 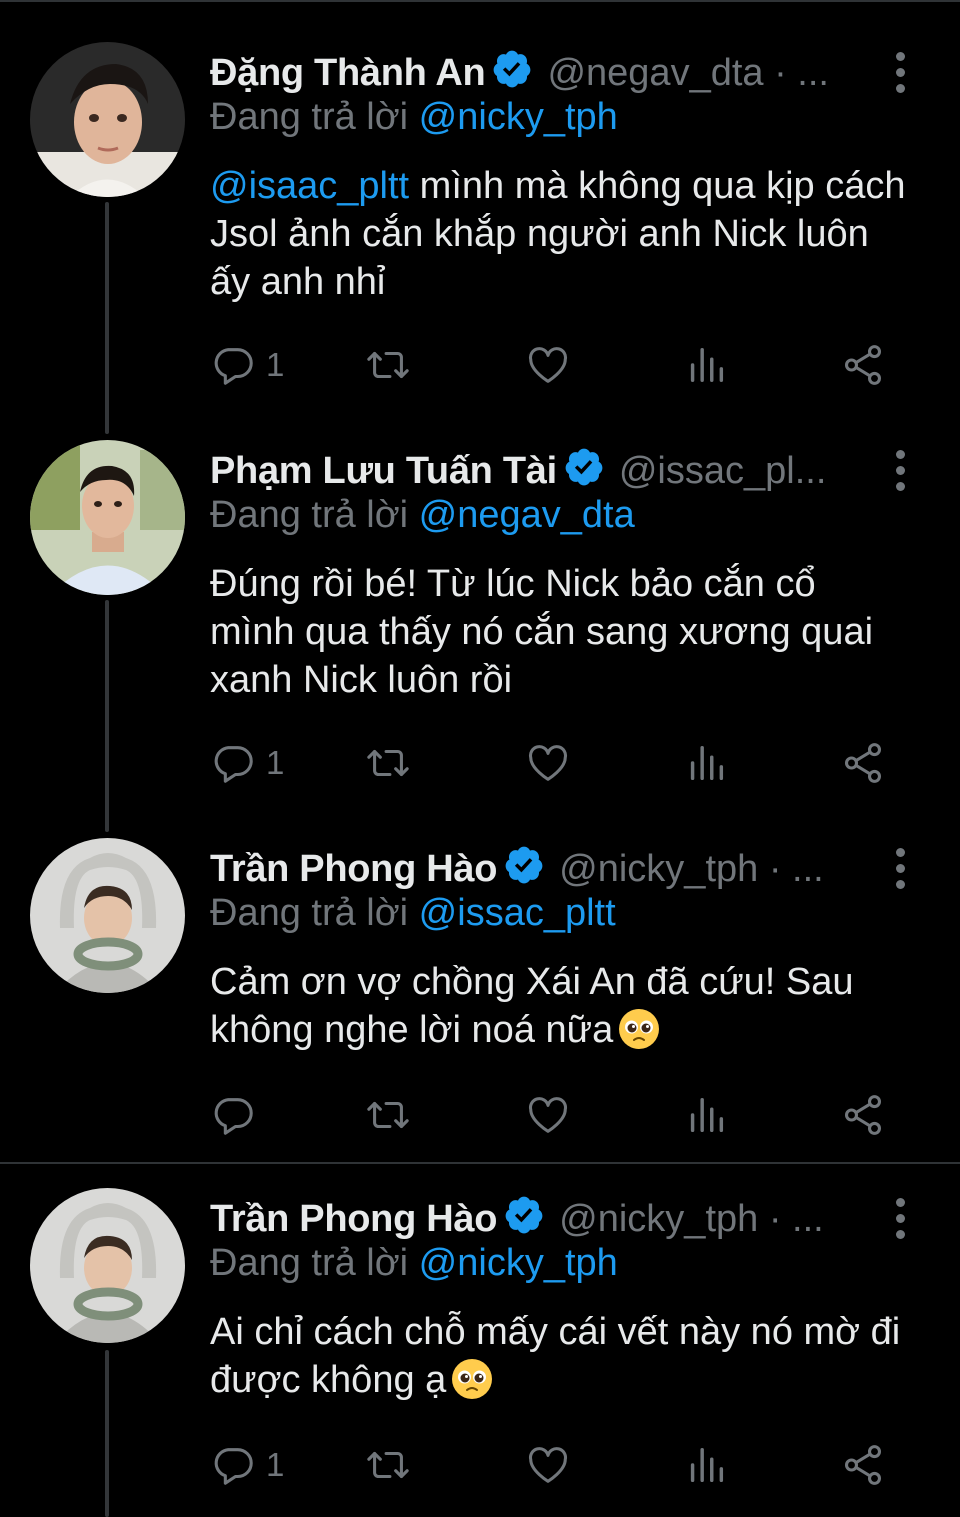 I want to click on top-divider, so click(x=480, y=1).